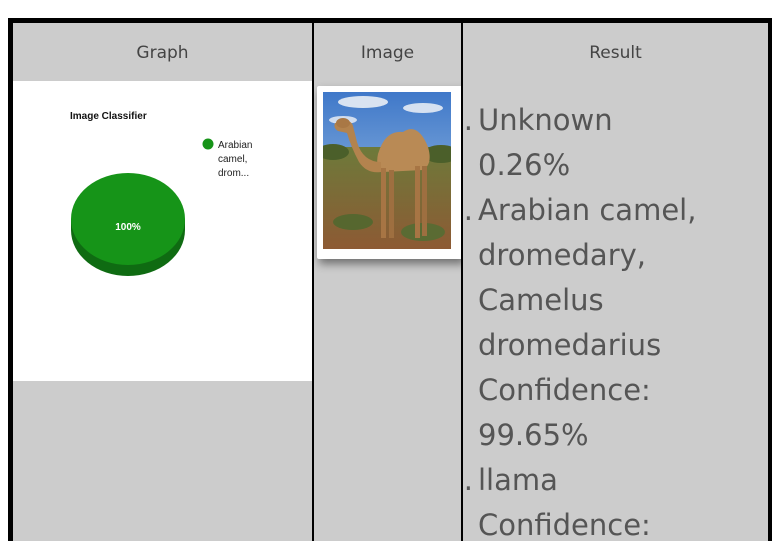 This screenshot has width=772, height=541. What do you see at coordinates (545, 120) in the screenshot?
I see `result-label: Unknown` at bounding box center [545, 120].